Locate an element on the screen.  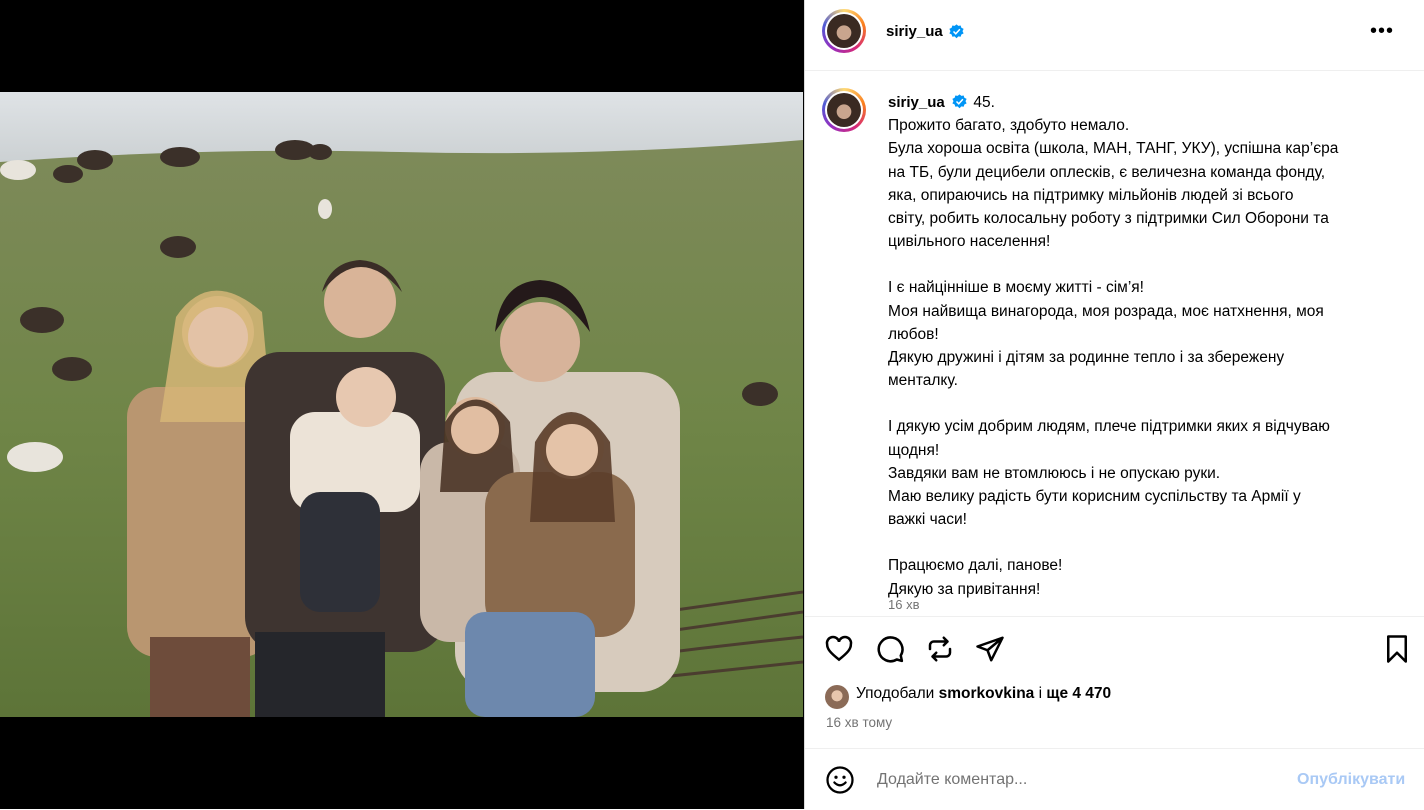
repost-icon is located at coordinates (940, 649).